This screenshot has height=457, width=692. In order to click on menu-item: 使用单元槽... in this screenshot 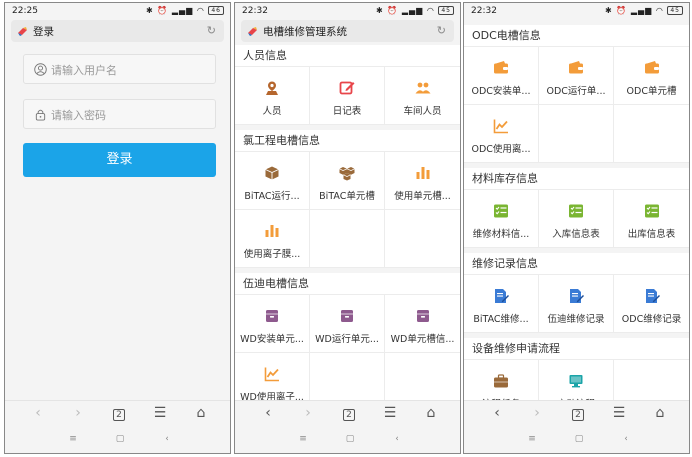, I will do `click(422, 181)`.